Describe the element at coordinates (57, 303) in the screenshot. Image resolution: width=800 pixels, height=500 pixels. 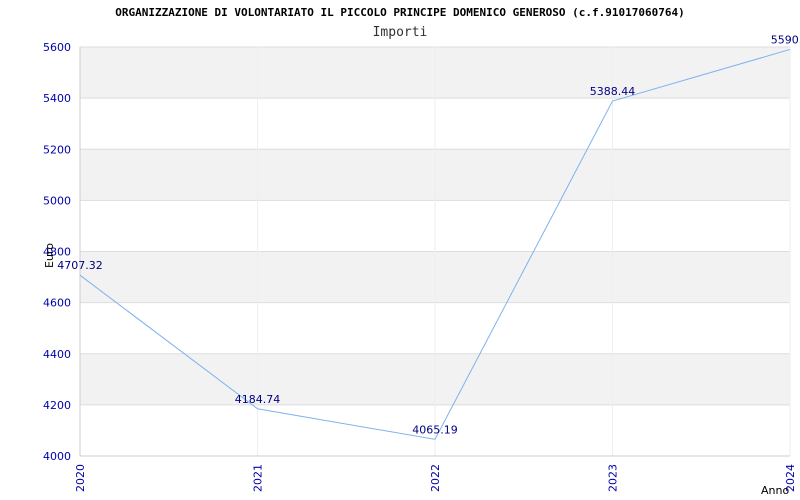
I see `y-tick-label: 4600` at that location.